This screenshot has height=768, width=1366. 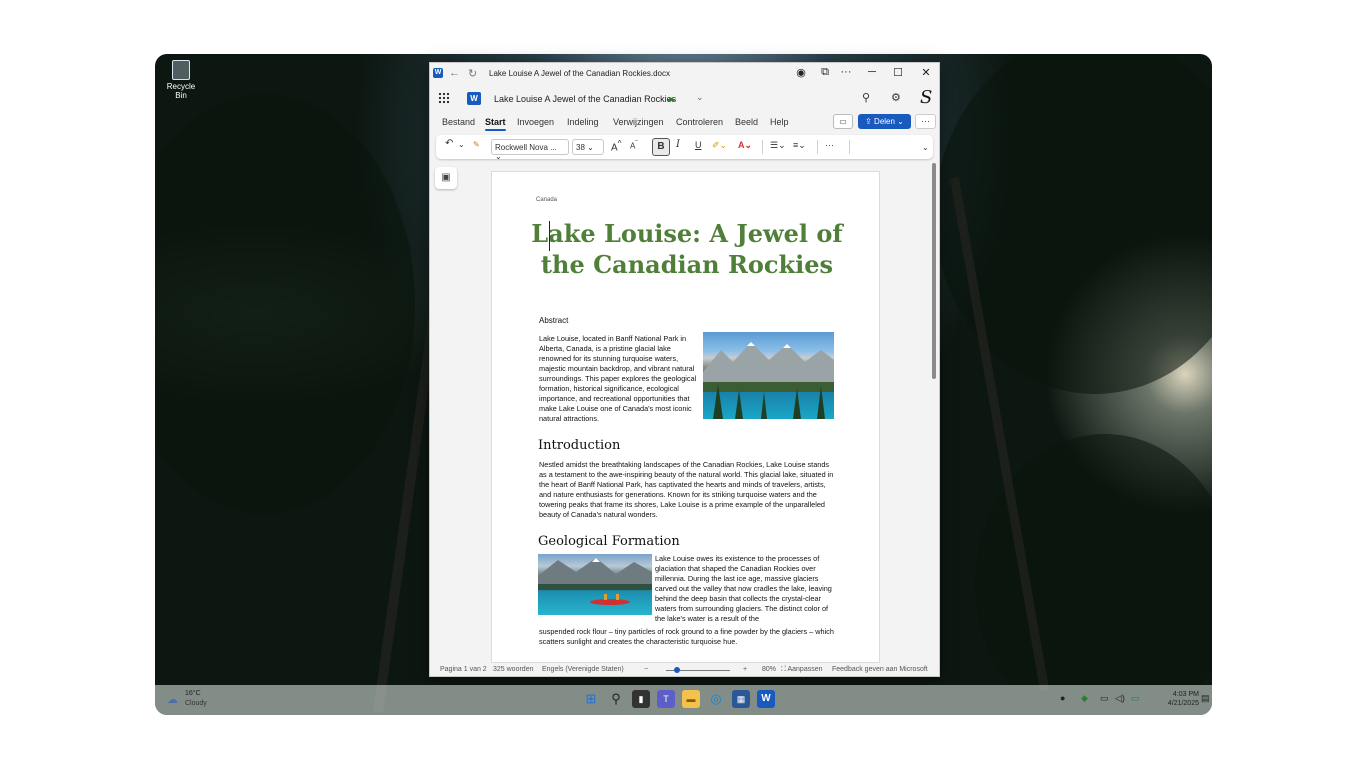 I want to click on feedback-link: Feedback geven aan Microsoft, so click(x=880, y=669).